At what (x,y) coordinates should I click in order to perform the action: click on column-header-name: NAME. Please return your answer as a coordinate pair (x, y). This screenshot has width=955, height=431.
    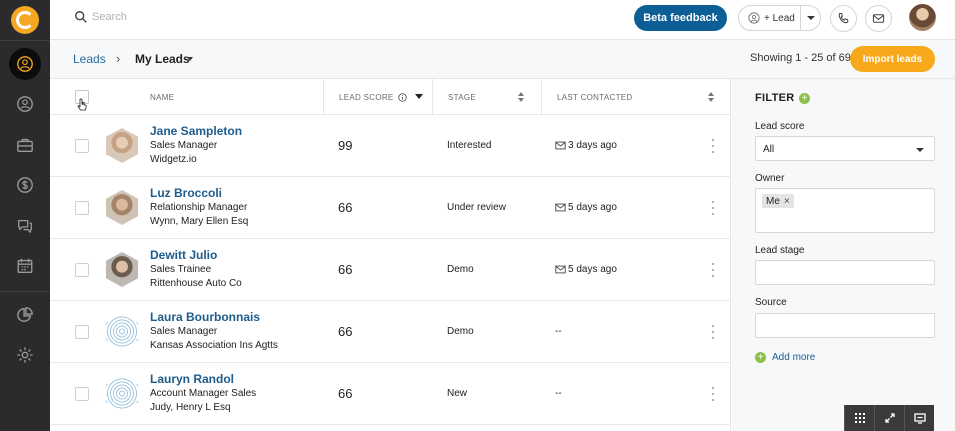
    Looking at the image, I should click on (162, 97).